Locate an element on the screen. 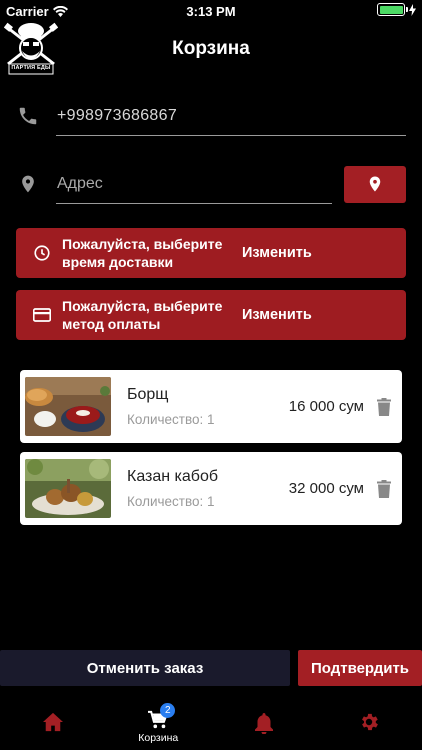  gear-icon is located at coordinates (370, 722).